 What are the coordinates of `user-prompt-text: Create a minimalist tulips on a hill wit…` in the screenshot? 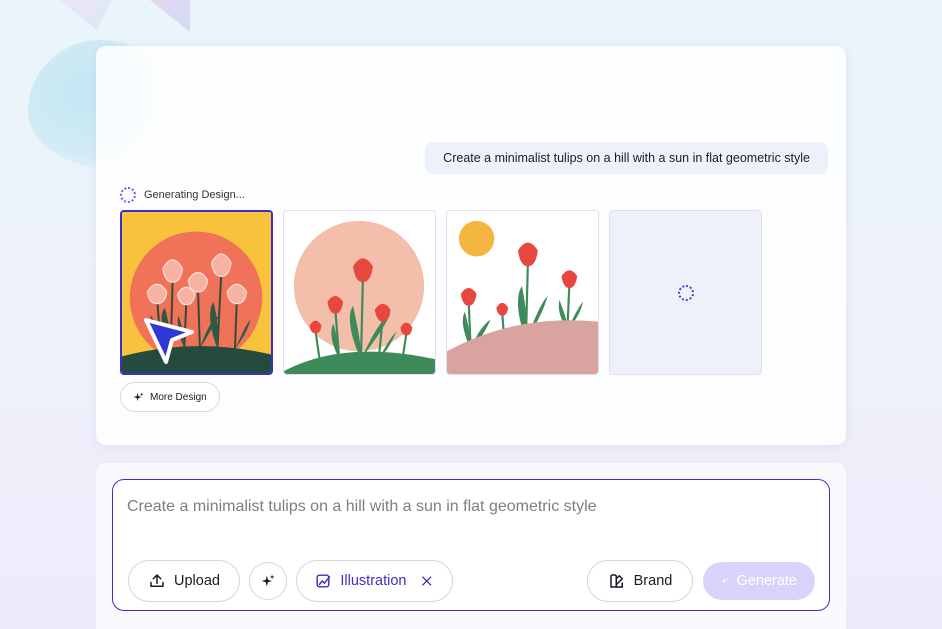 It's located at (626, 158).